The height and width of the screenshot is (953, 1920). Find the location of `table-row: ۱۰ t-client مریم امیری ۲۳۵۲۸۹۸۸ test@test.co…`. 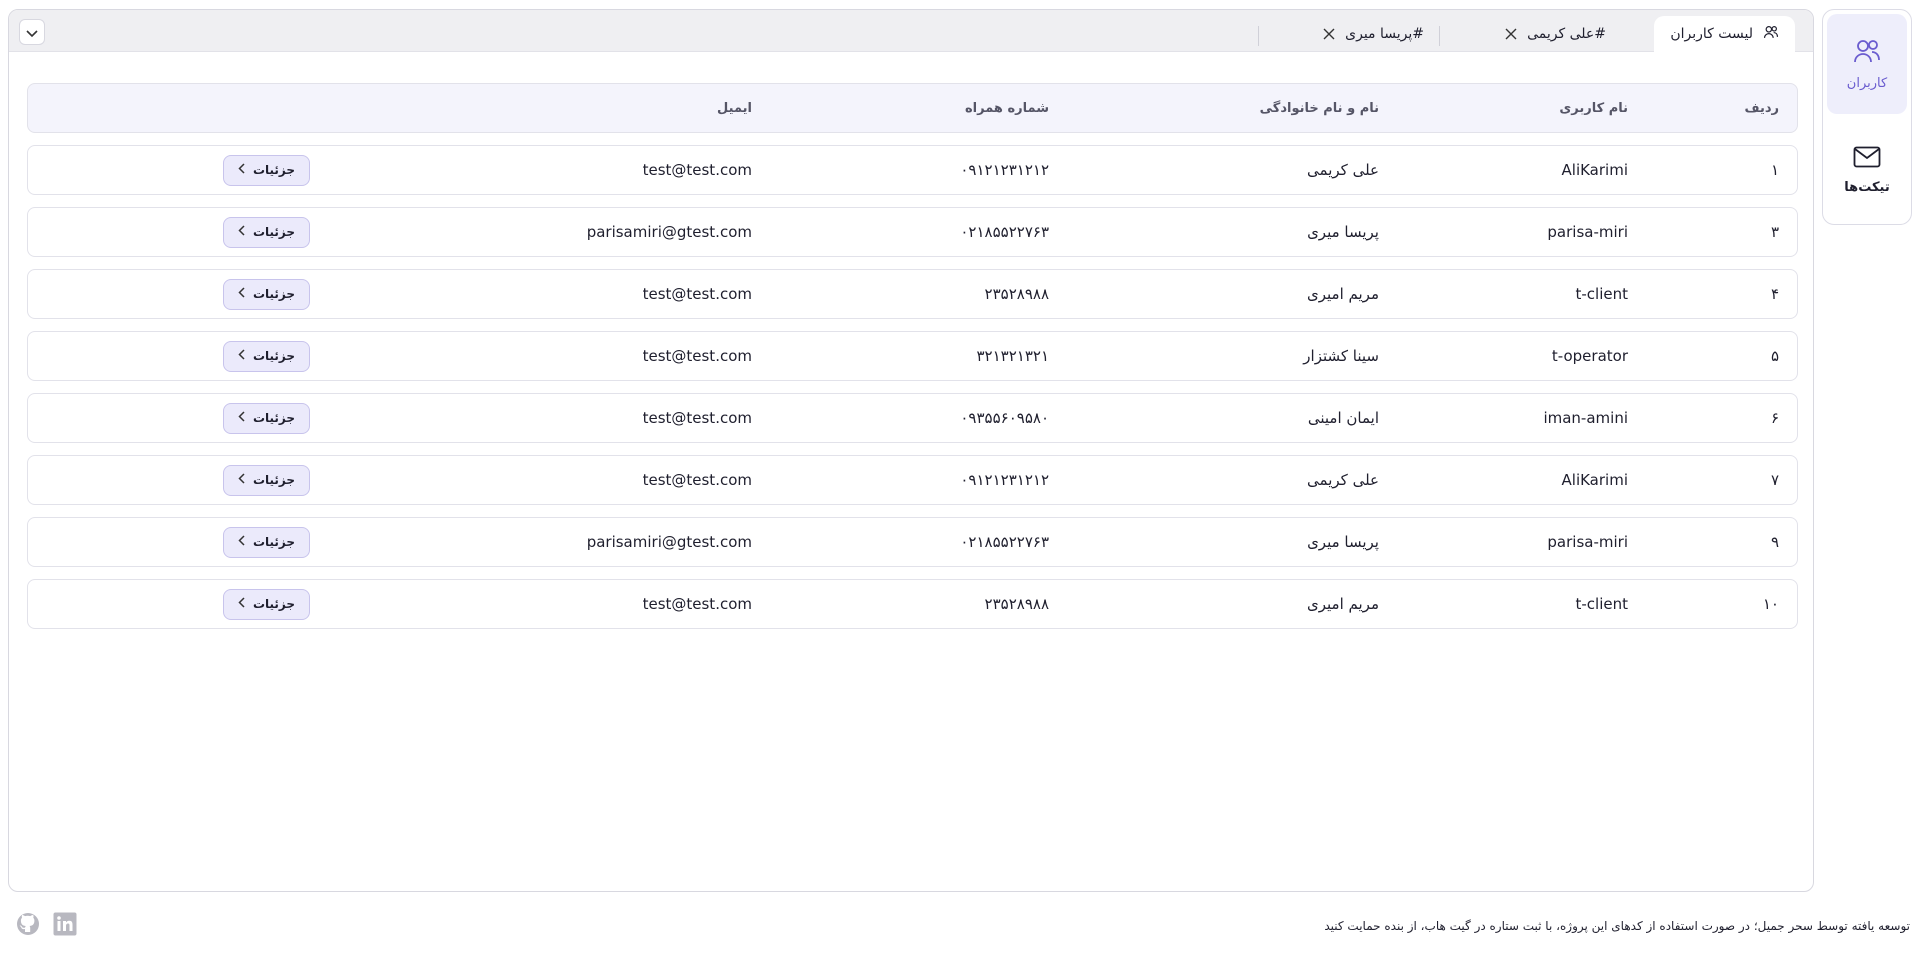

table-row: ۱۰ t-client مریم امیری ۲۳۵۲۸۹۸۸ test@test.co… is located at coordinates (912, 604).